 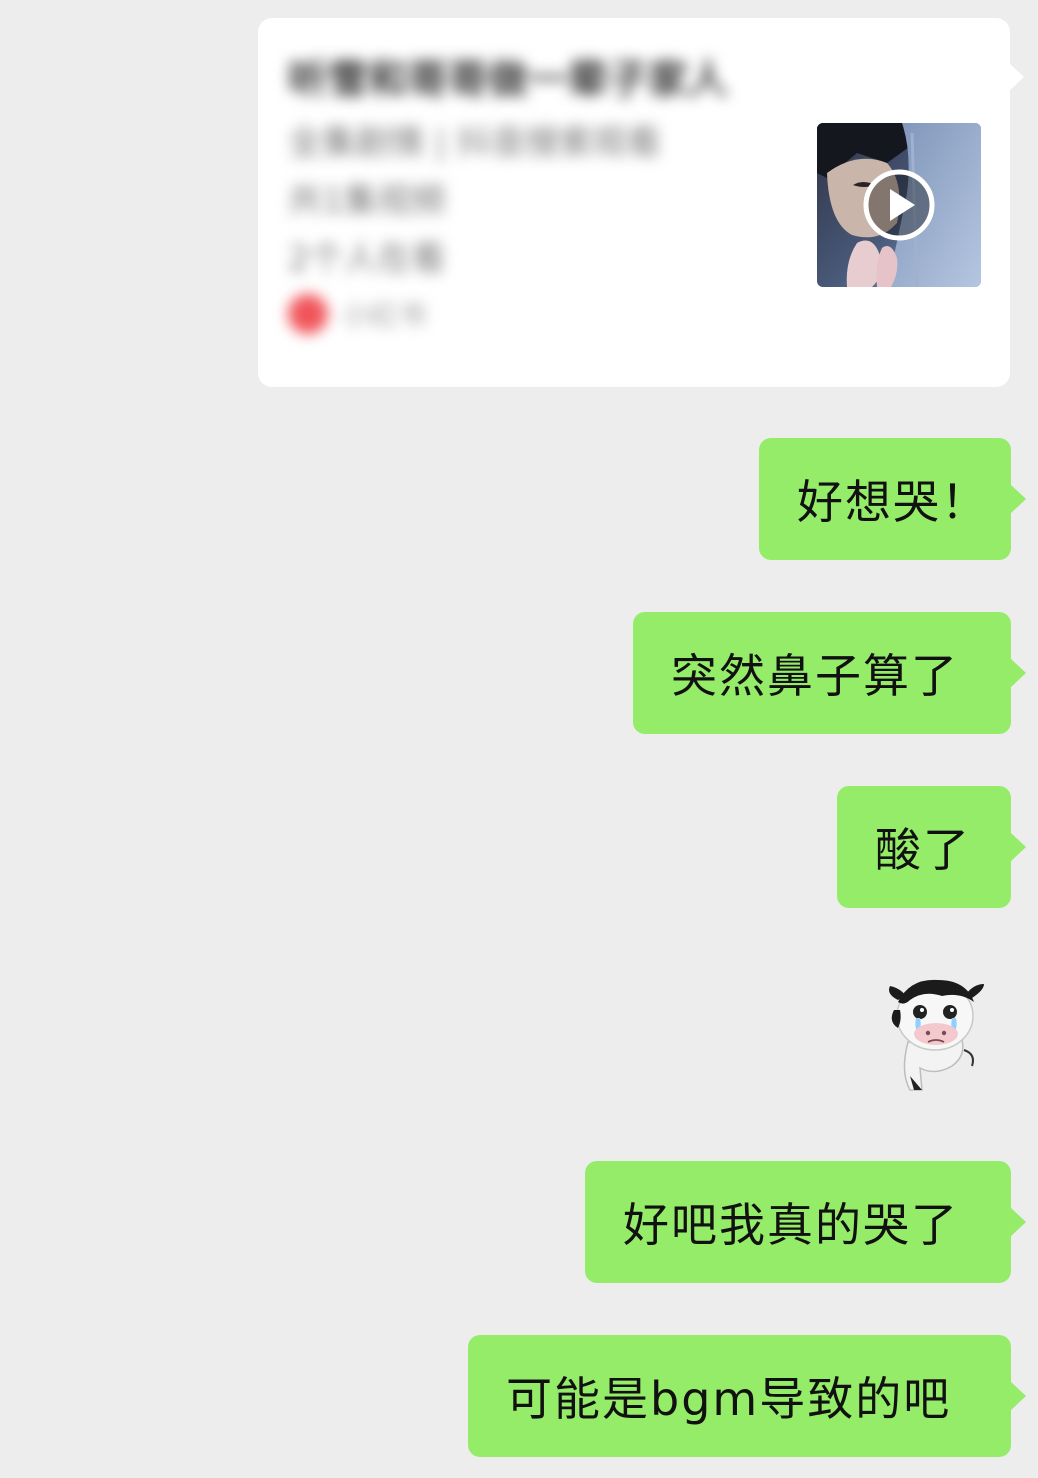 I want to click on play-icon, so click(x=899, y=205).